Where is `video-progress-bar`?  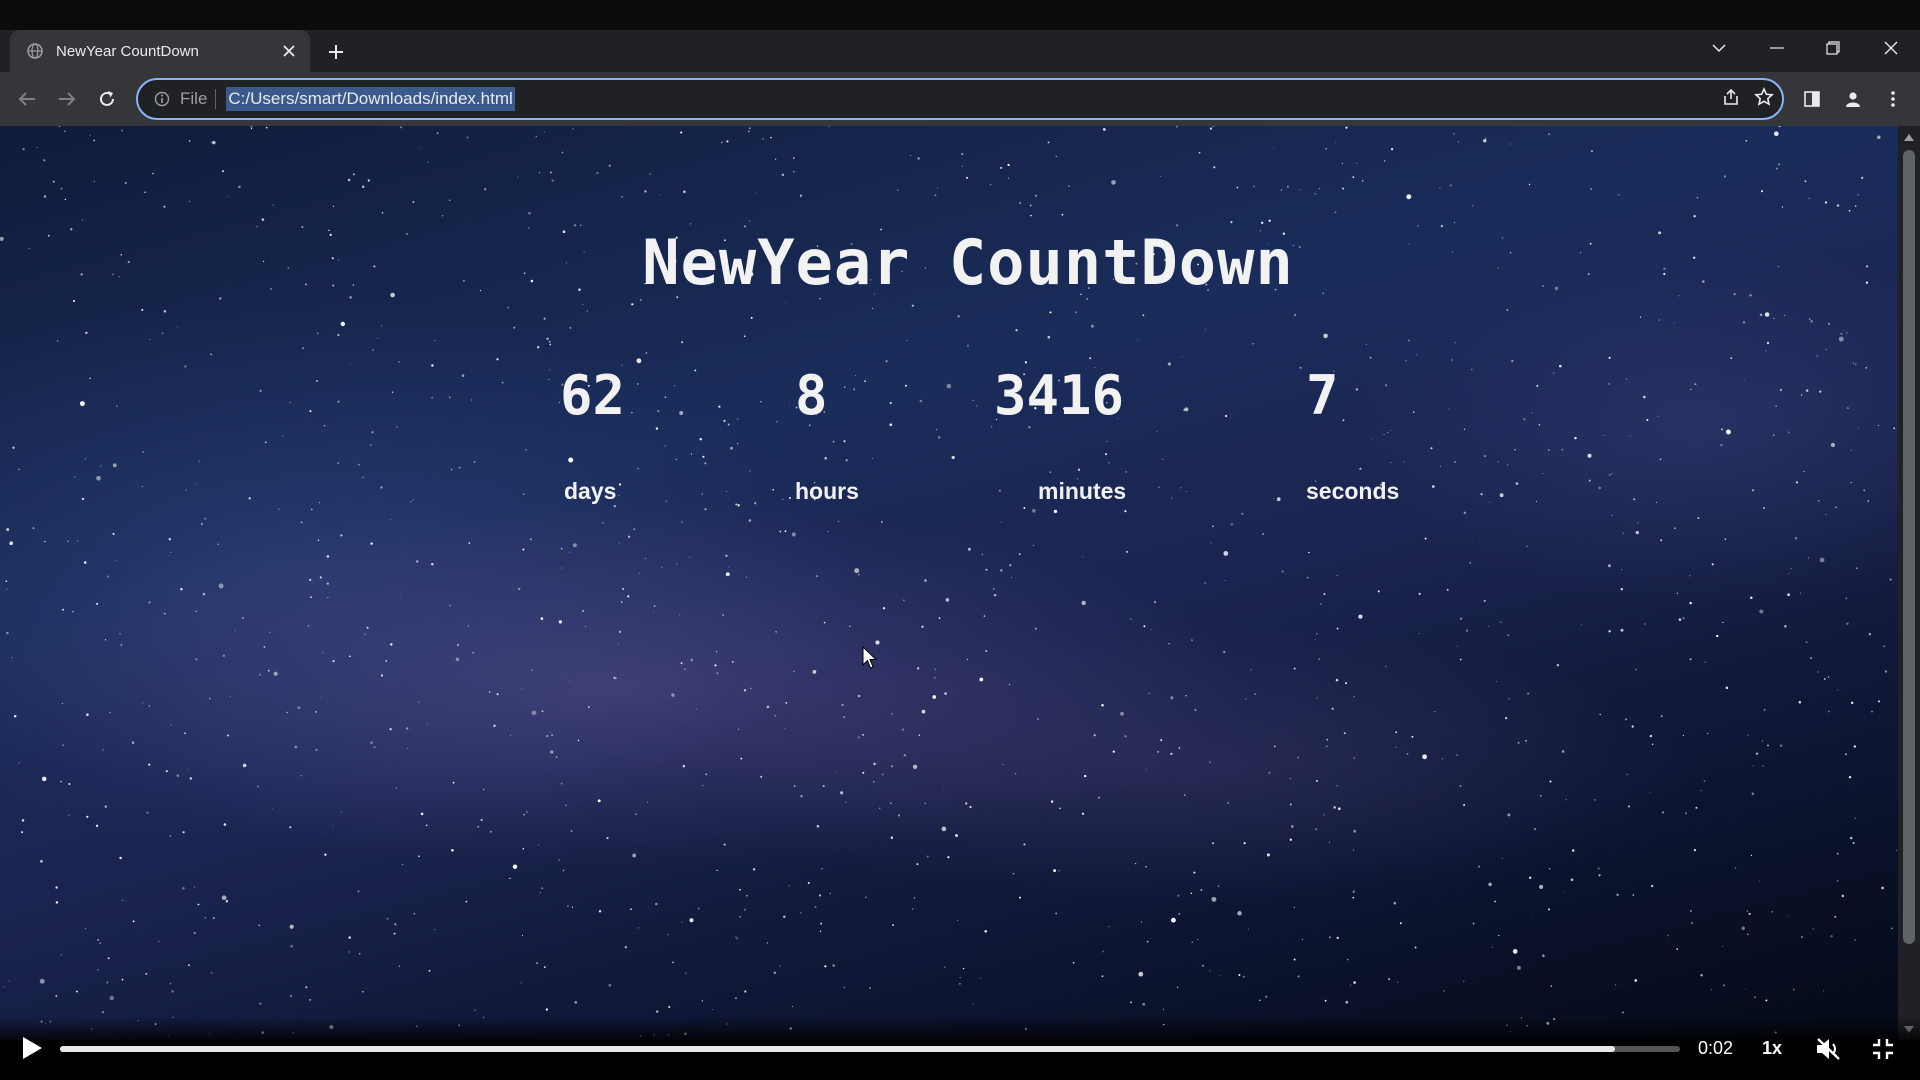 video-progress-bar is located at coordinates (870, 1049).